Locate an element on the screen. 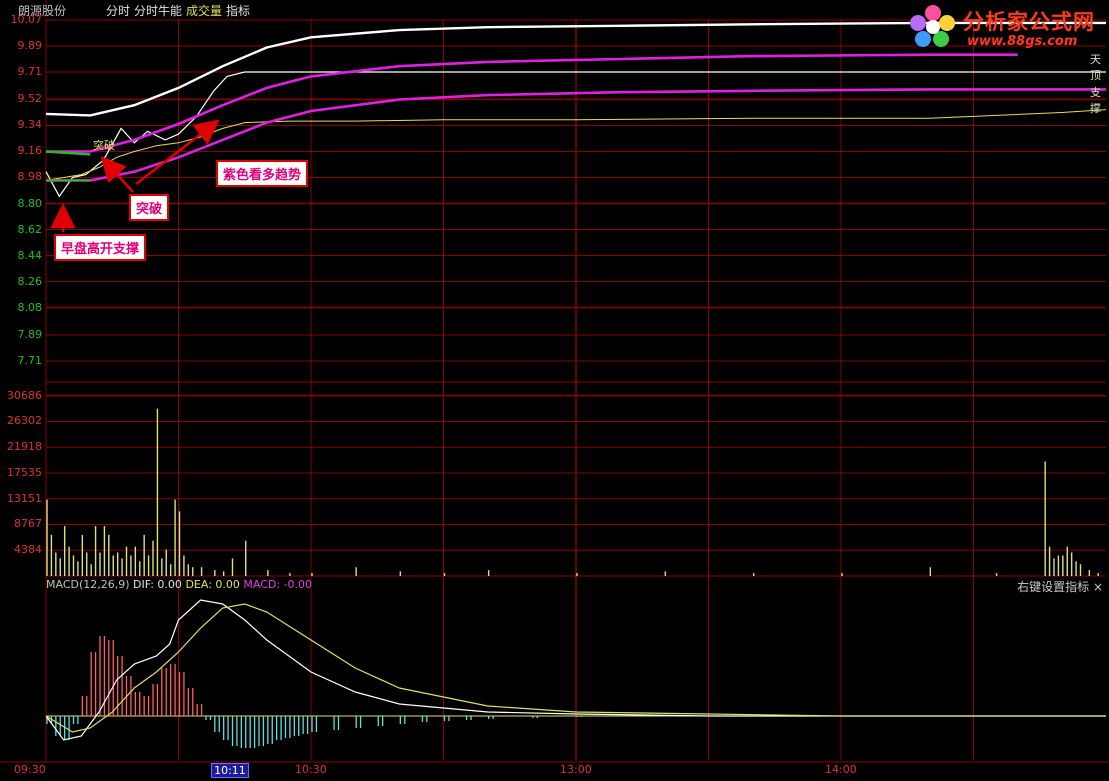  tab-intraday-bull: 分时牛能 is located at coordinates (158, 10).